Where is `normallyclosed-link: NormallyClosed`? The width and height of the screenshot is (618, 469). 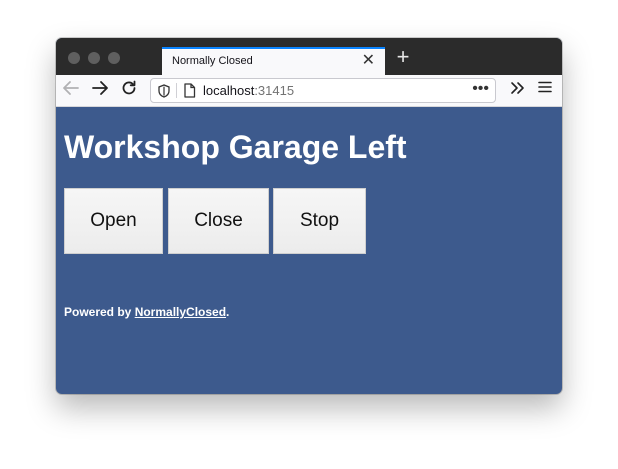 normallyclosed-link: NormallyClosed is located at coordinates (180, 312).